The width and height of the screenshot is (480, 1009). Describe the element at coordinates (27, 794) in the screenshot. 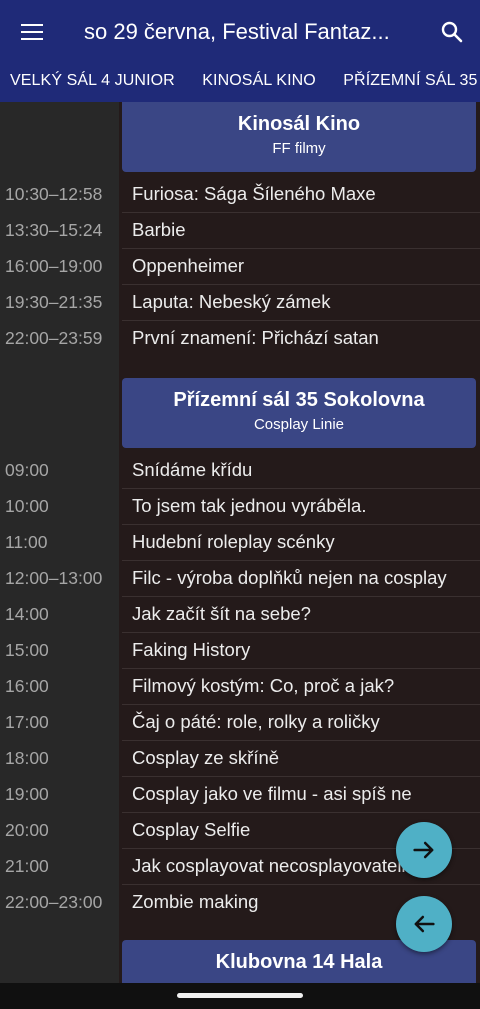

I see `item-time: 19:00` at that location.